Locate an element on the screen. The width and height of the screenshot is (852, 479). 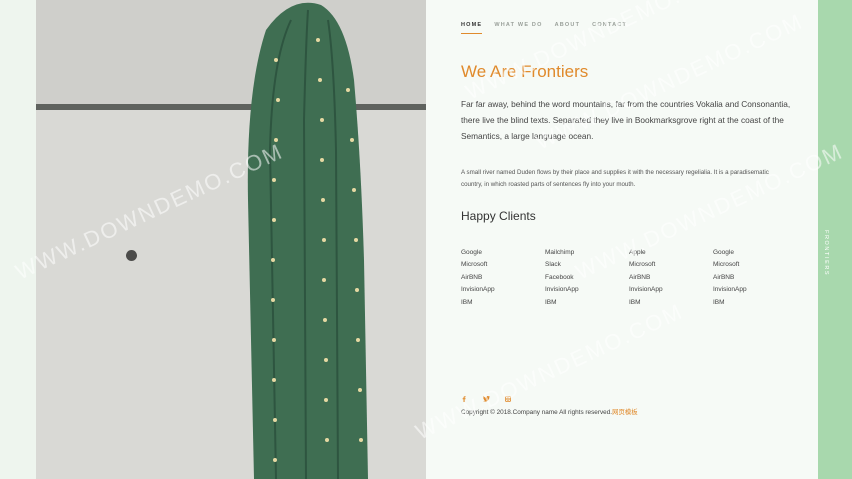
twitter-icon is located at coordinates (486, 395).